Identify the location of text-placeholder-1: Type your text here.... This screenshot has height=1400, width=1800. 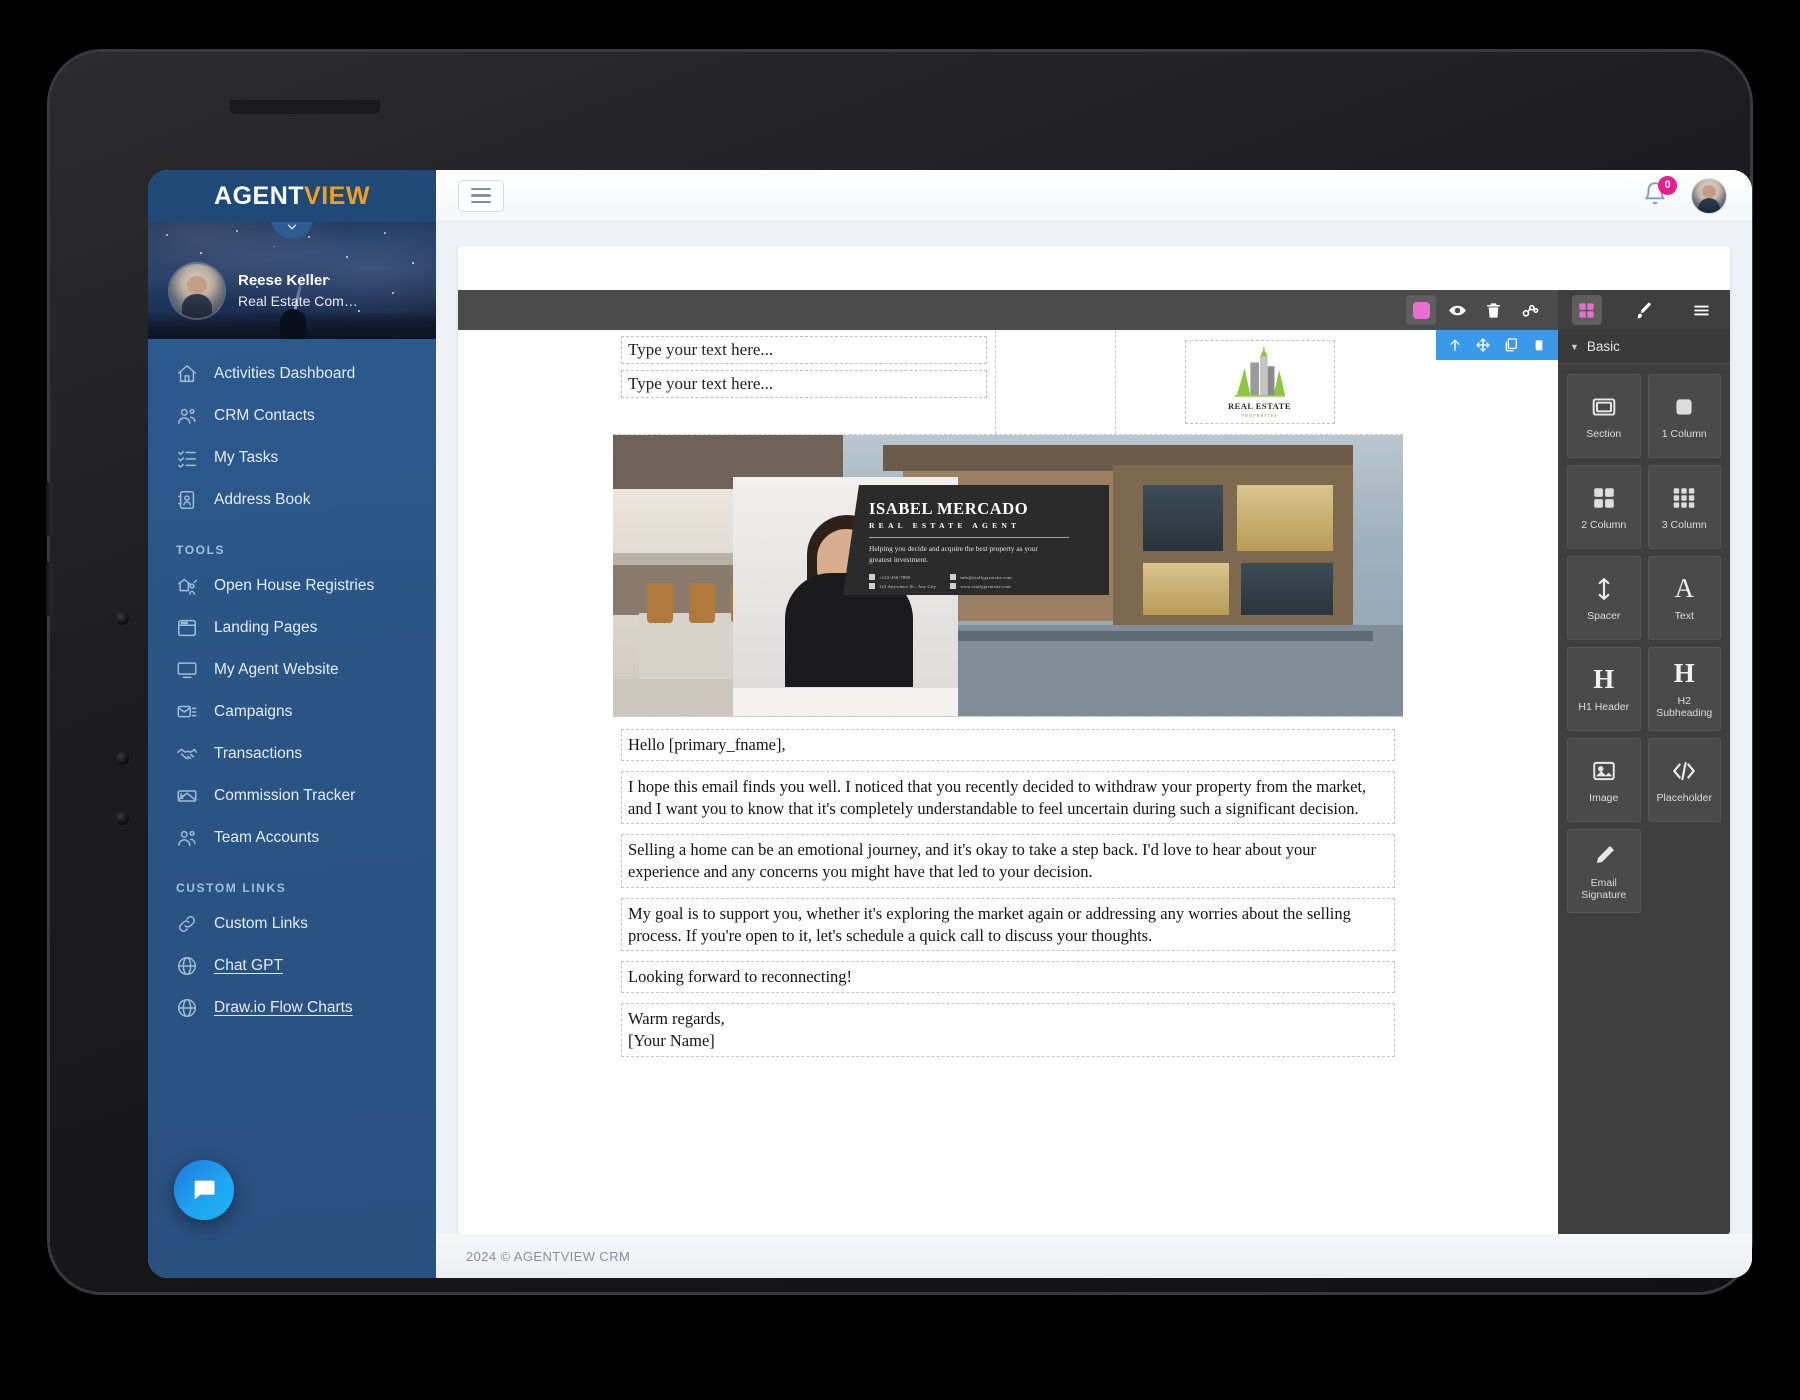
(804, 350).